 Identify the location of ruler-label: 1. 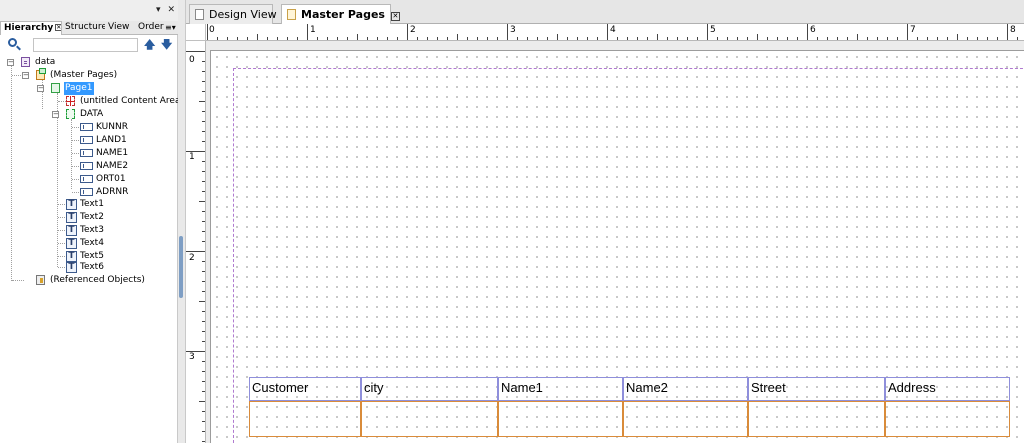
(313, 30).